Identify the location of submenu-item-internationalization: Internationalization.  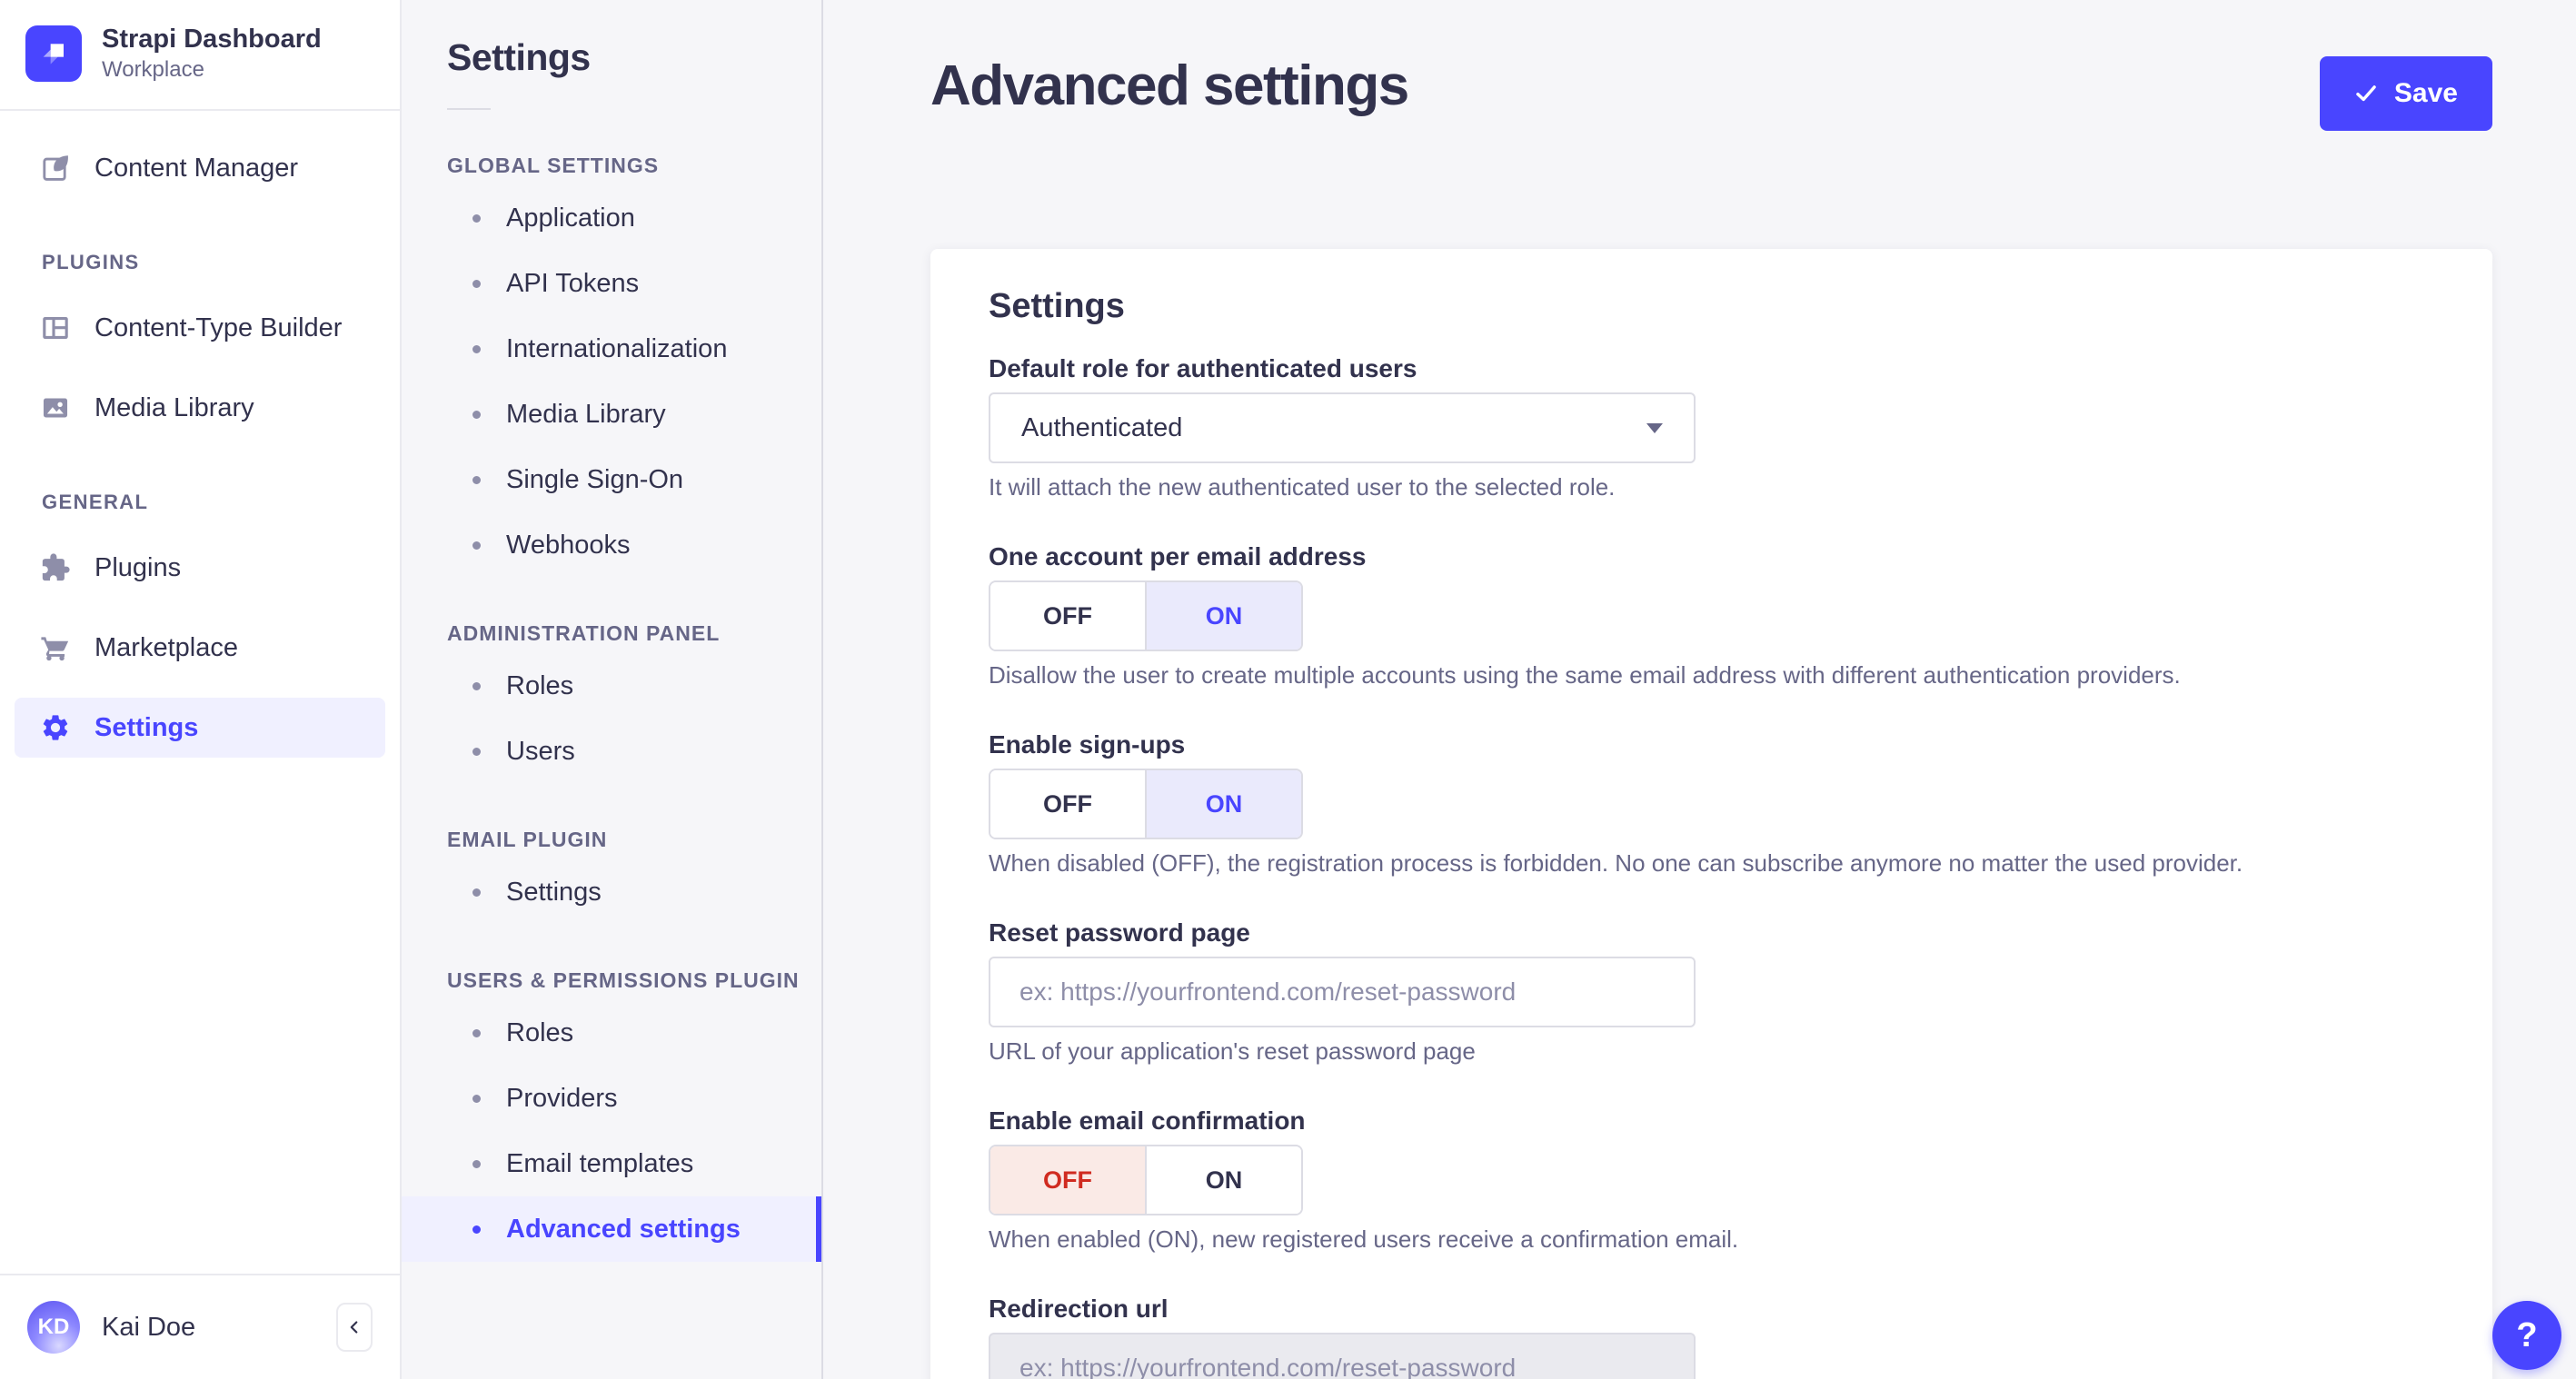
(611, 349).